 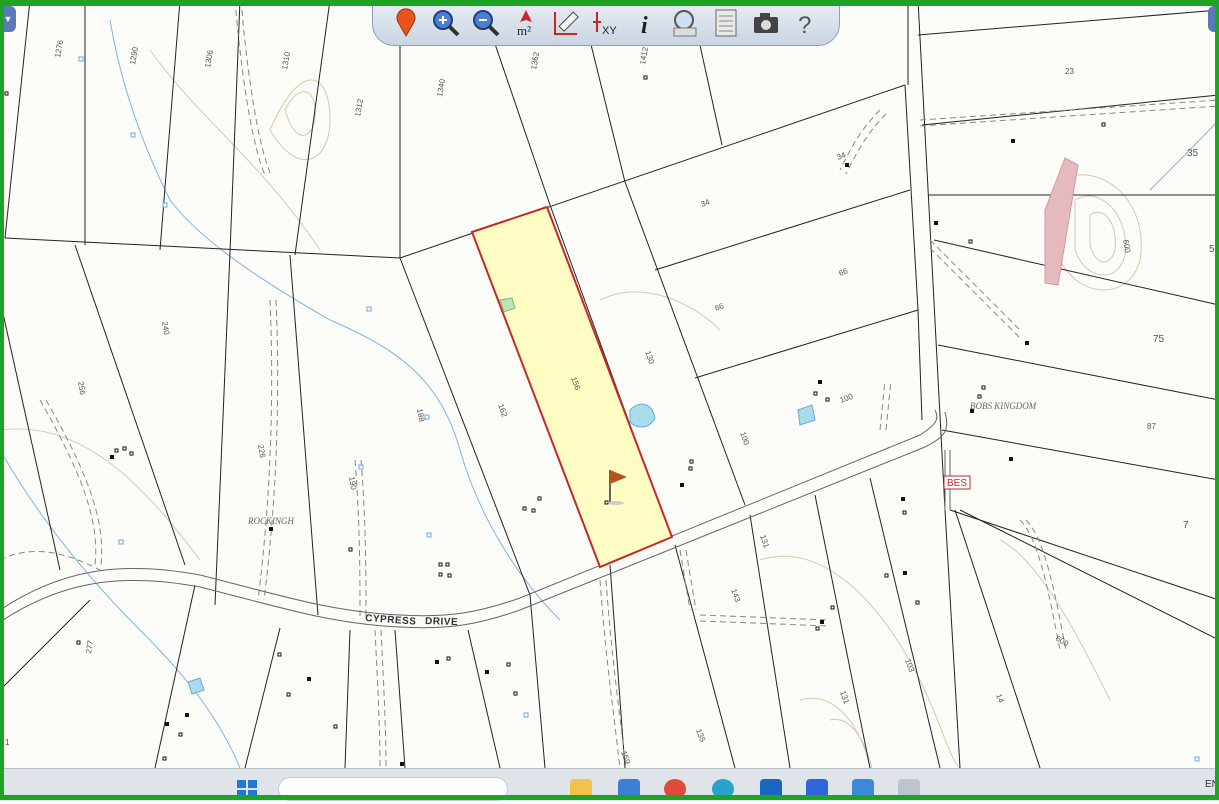 What do you see at coordinates (723, 789) in the screenshot?
I see `edge-icon` at bounding box center [723, 789].